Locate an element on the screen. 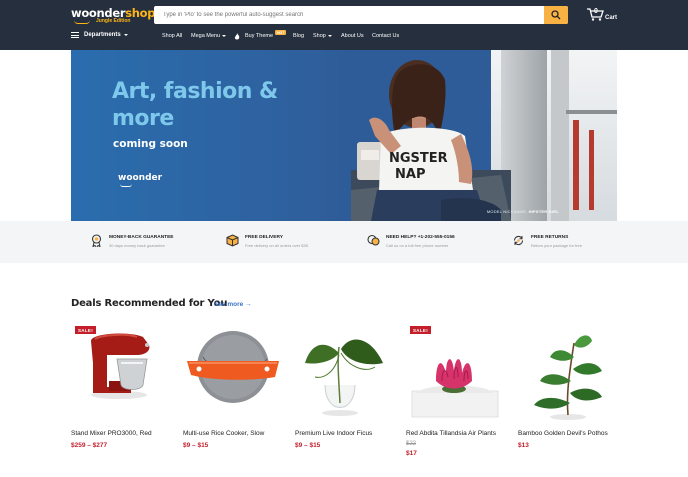 This screenshot has width=688, height=477. departments-label: Departments is located at coordinates (102, 35).